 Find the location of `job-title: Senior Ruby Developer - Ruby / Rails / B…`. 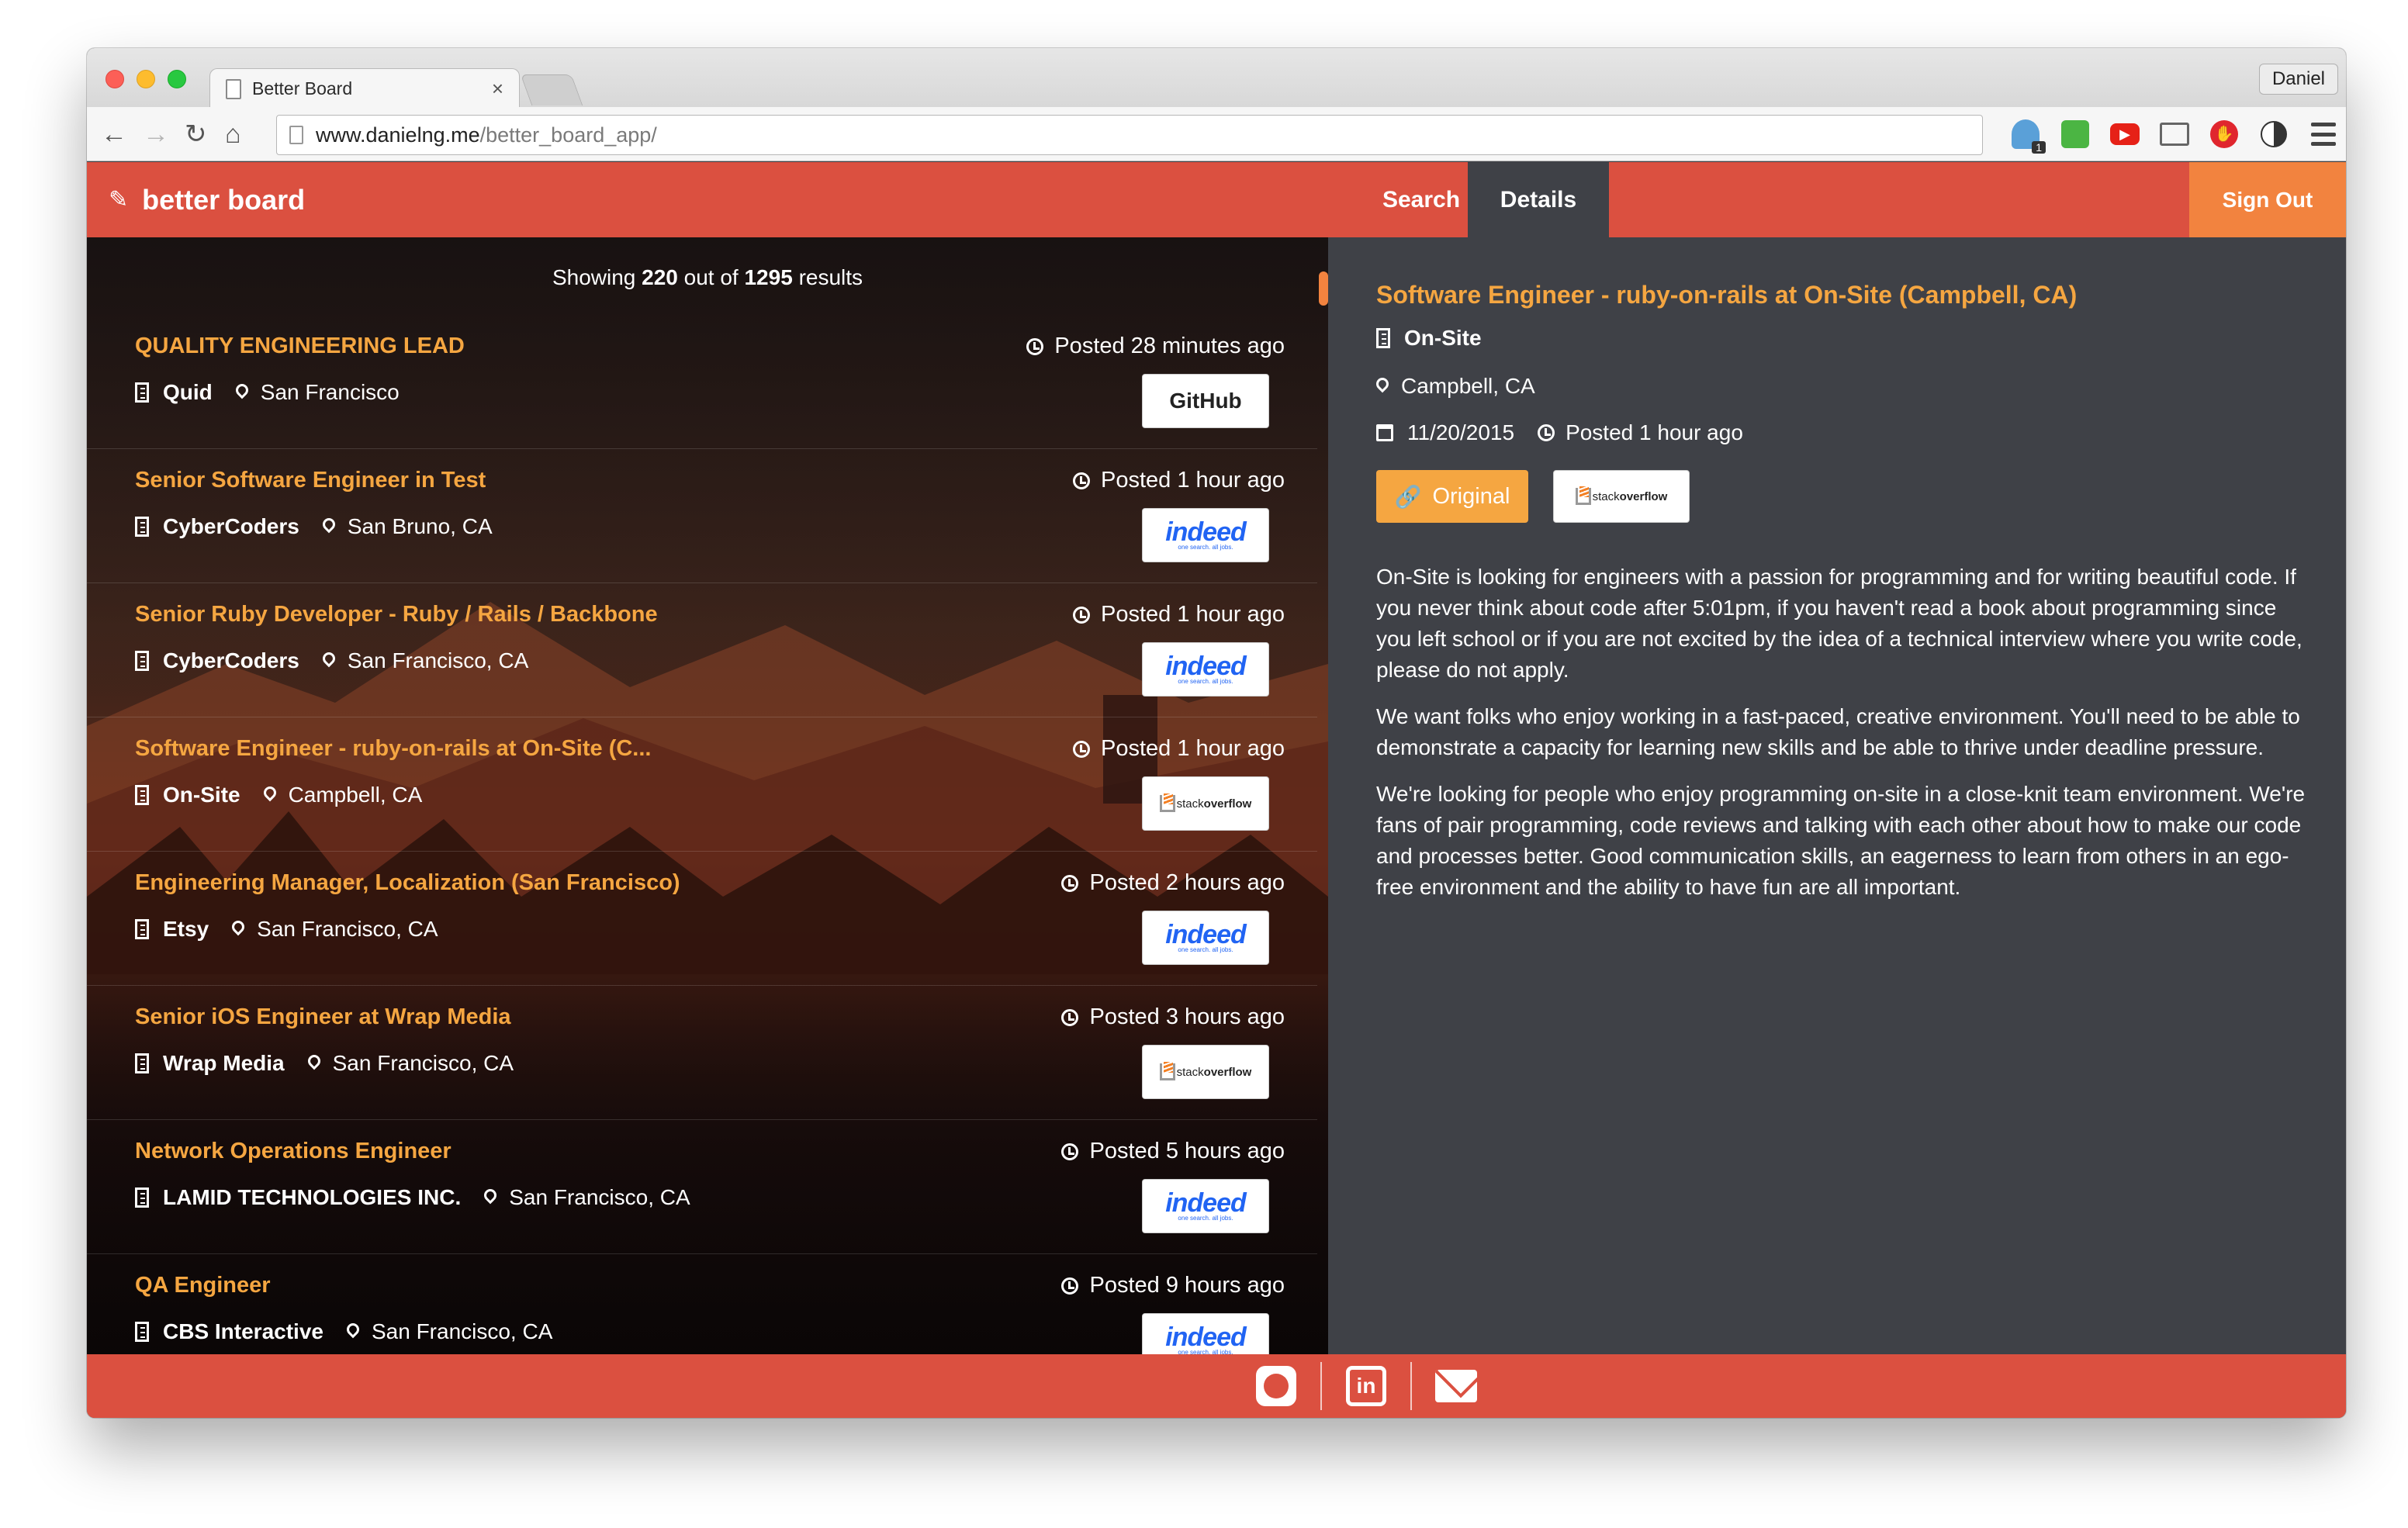

job-title: Senior Ruby Developer - Ruby / Rails / B… is located at coordinates (396, 614).